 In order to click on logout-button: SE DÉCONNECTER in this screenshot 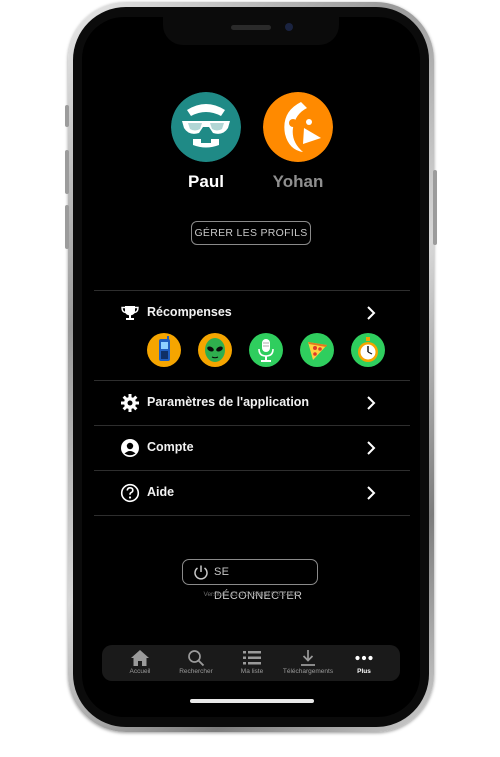, I will do `click(250, 580)`.